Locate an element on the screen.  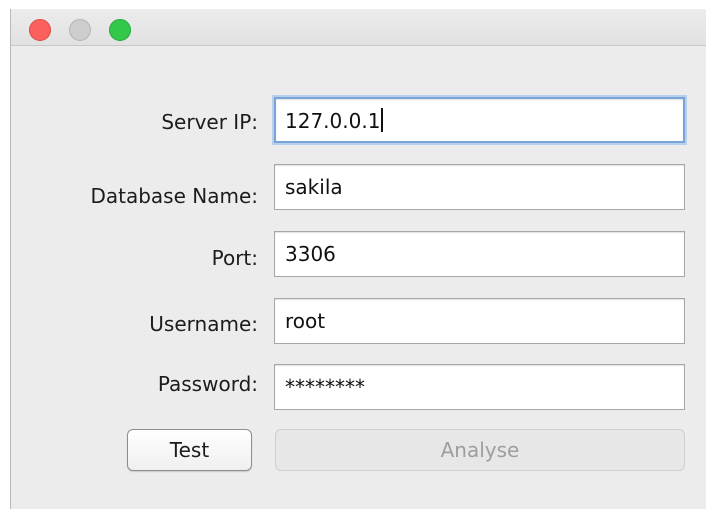
server-ip-input: 127.0.0.1 is located at coordinates (479, 120).